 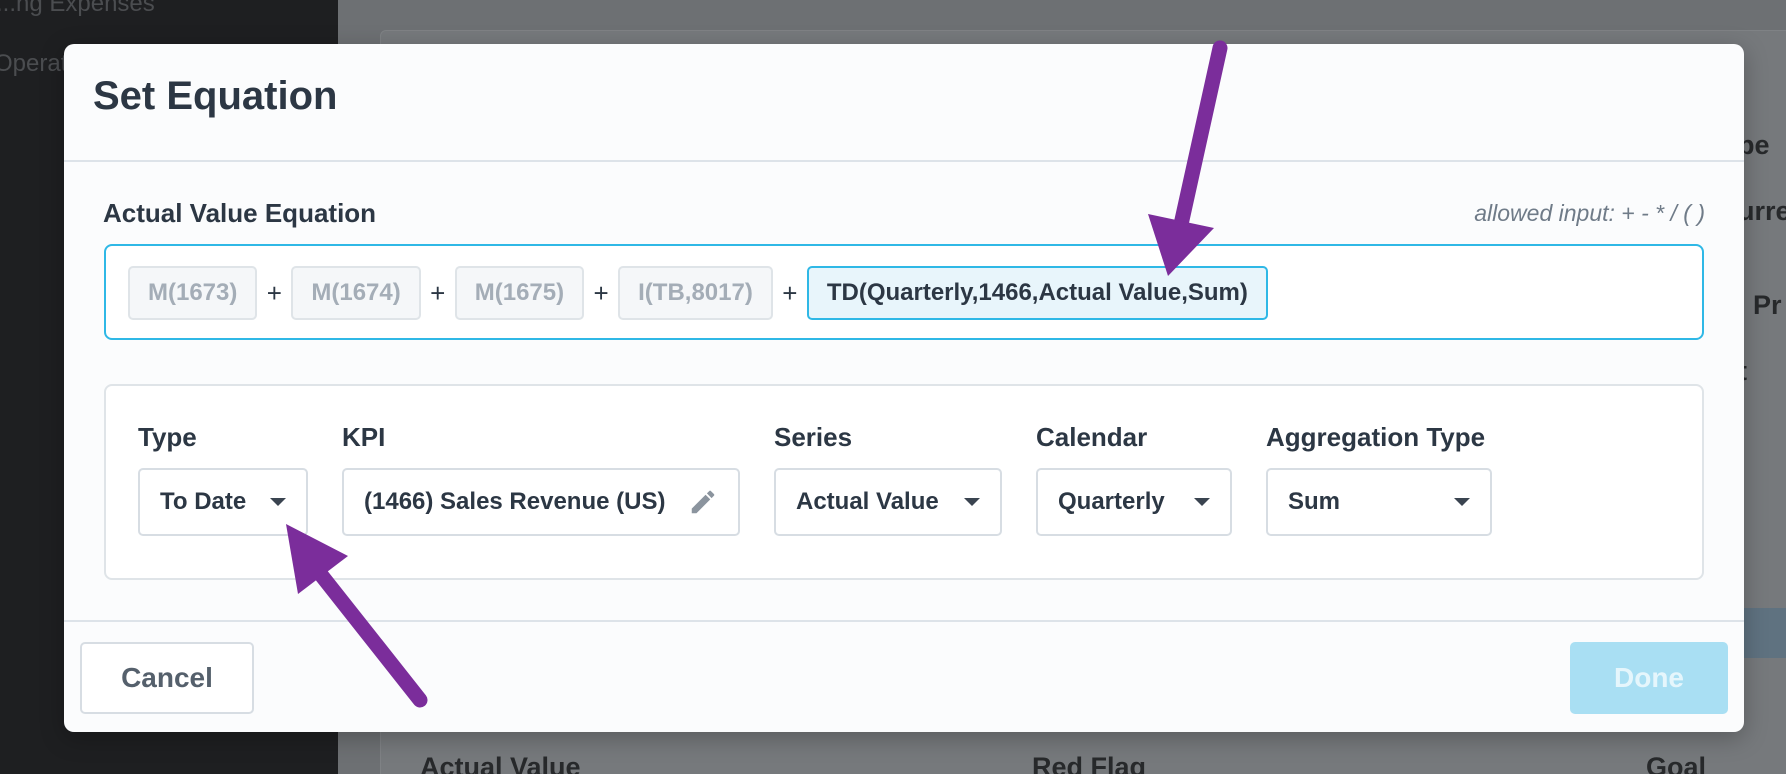 What do you see at coordinates (193, 293) in the screenshot?
I see `equation-token: M(1673)` at bounding box center [193, 293].